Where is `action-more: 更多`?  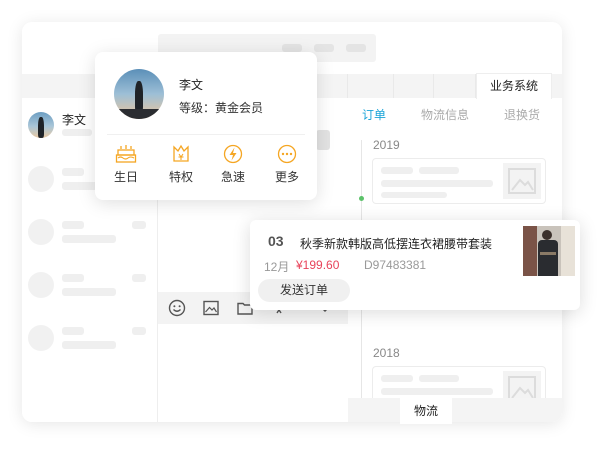 action-more: 更多 is located at coordinates (287, 166).